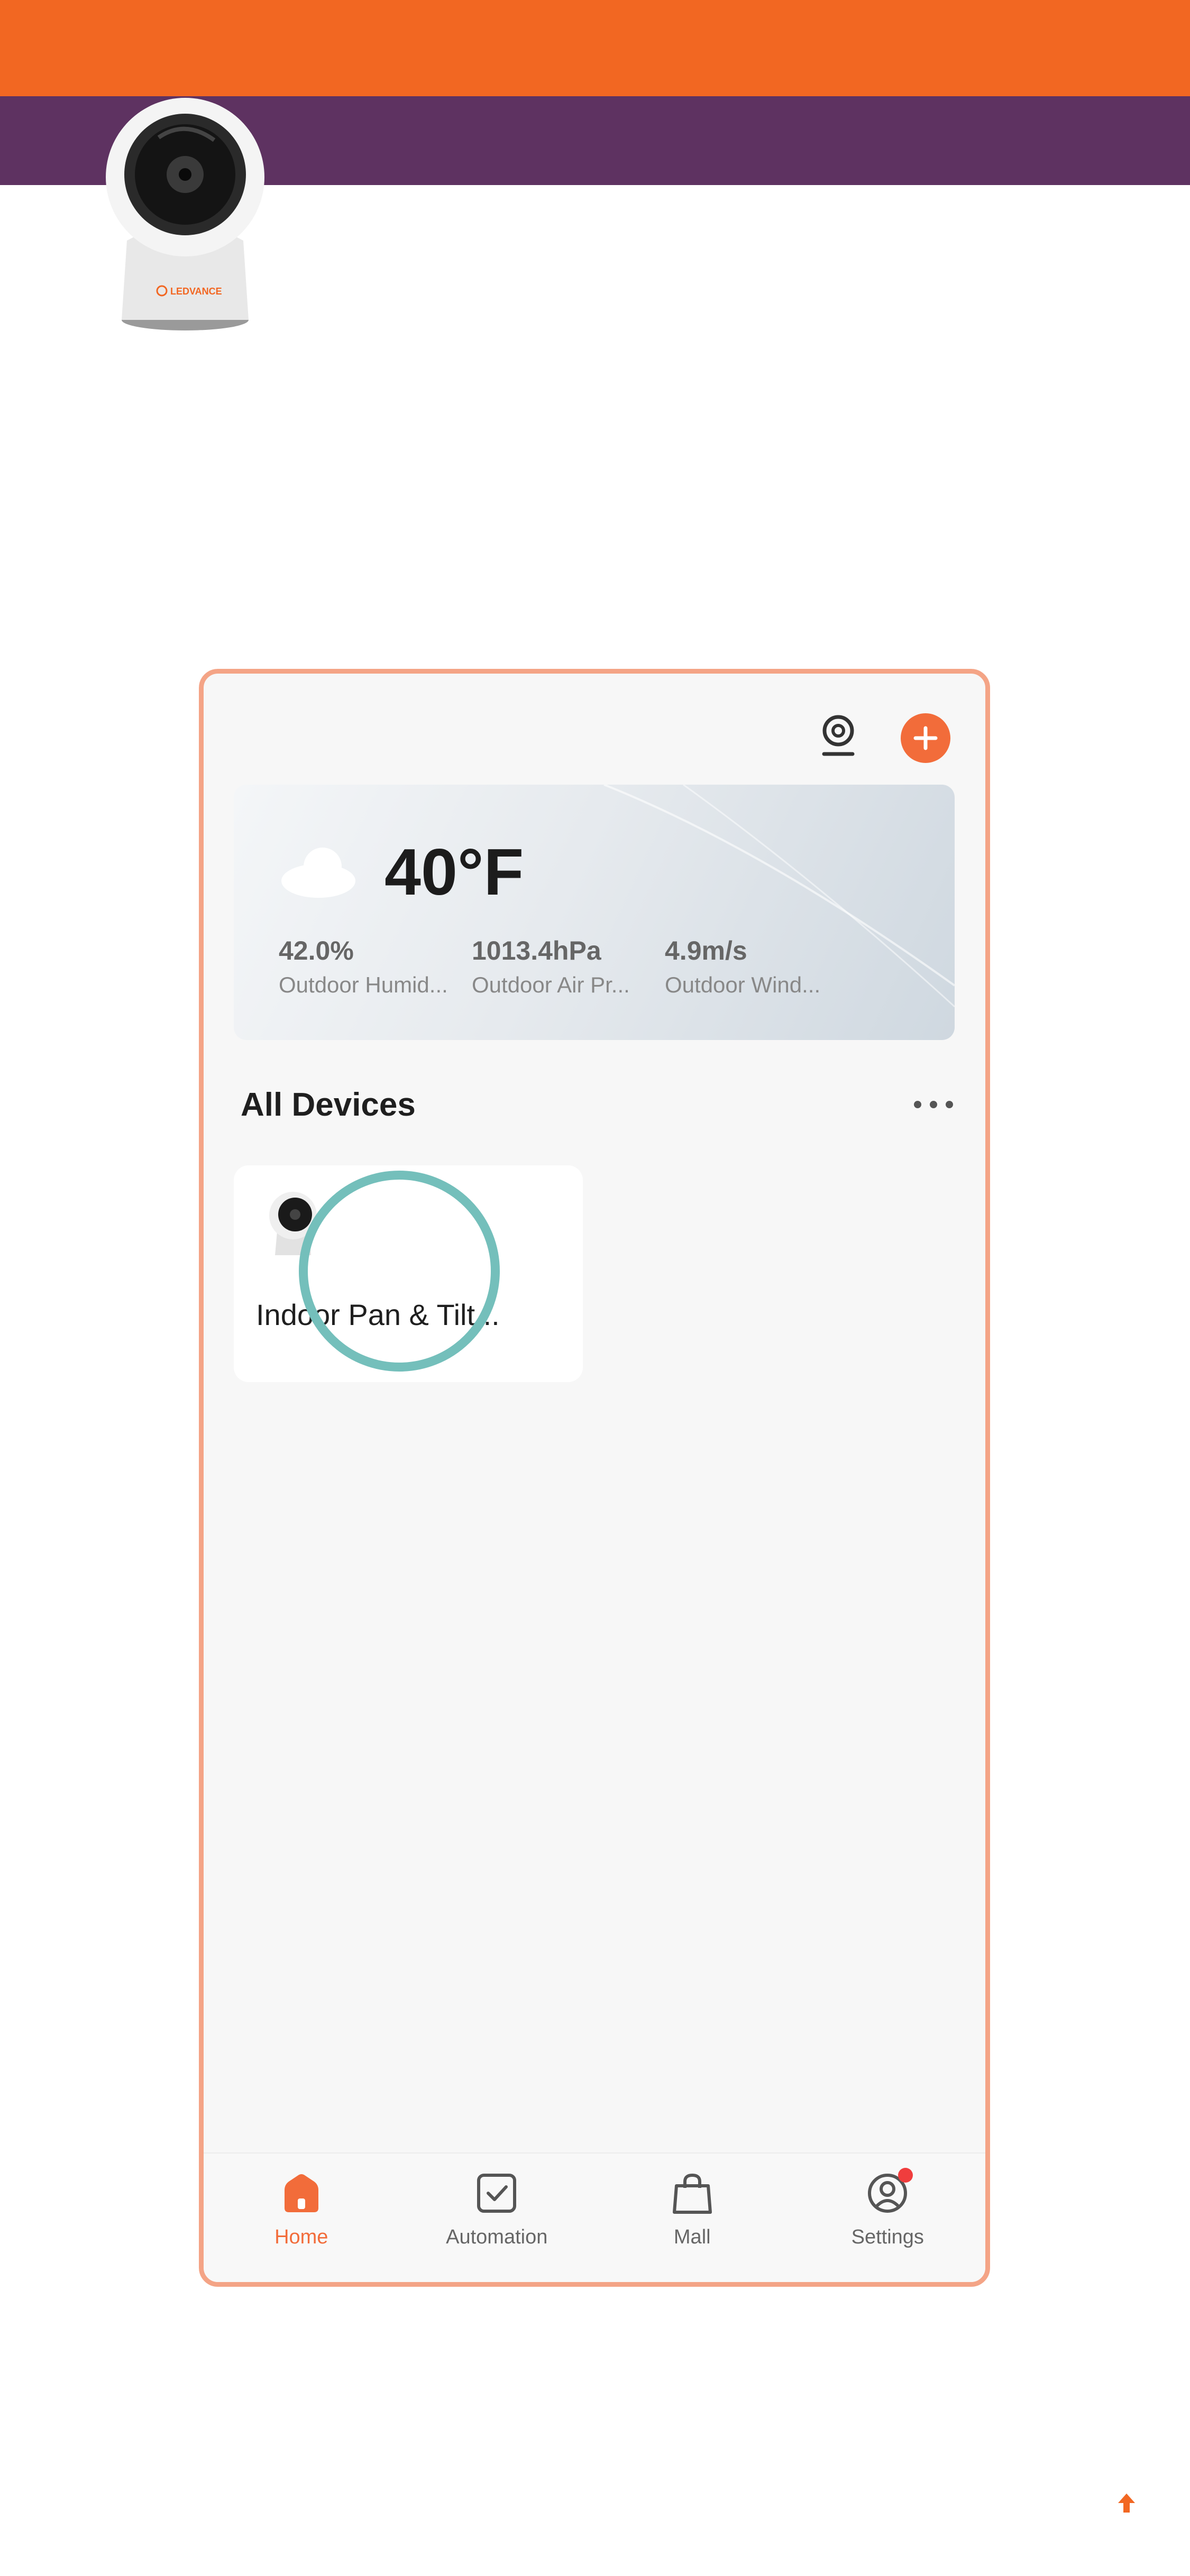 This screenshot has height=2576, width=1190. Describe the element at coordinates (887, 2237) in the screenshot. I see `tab-label-settings: Settings` at that location.